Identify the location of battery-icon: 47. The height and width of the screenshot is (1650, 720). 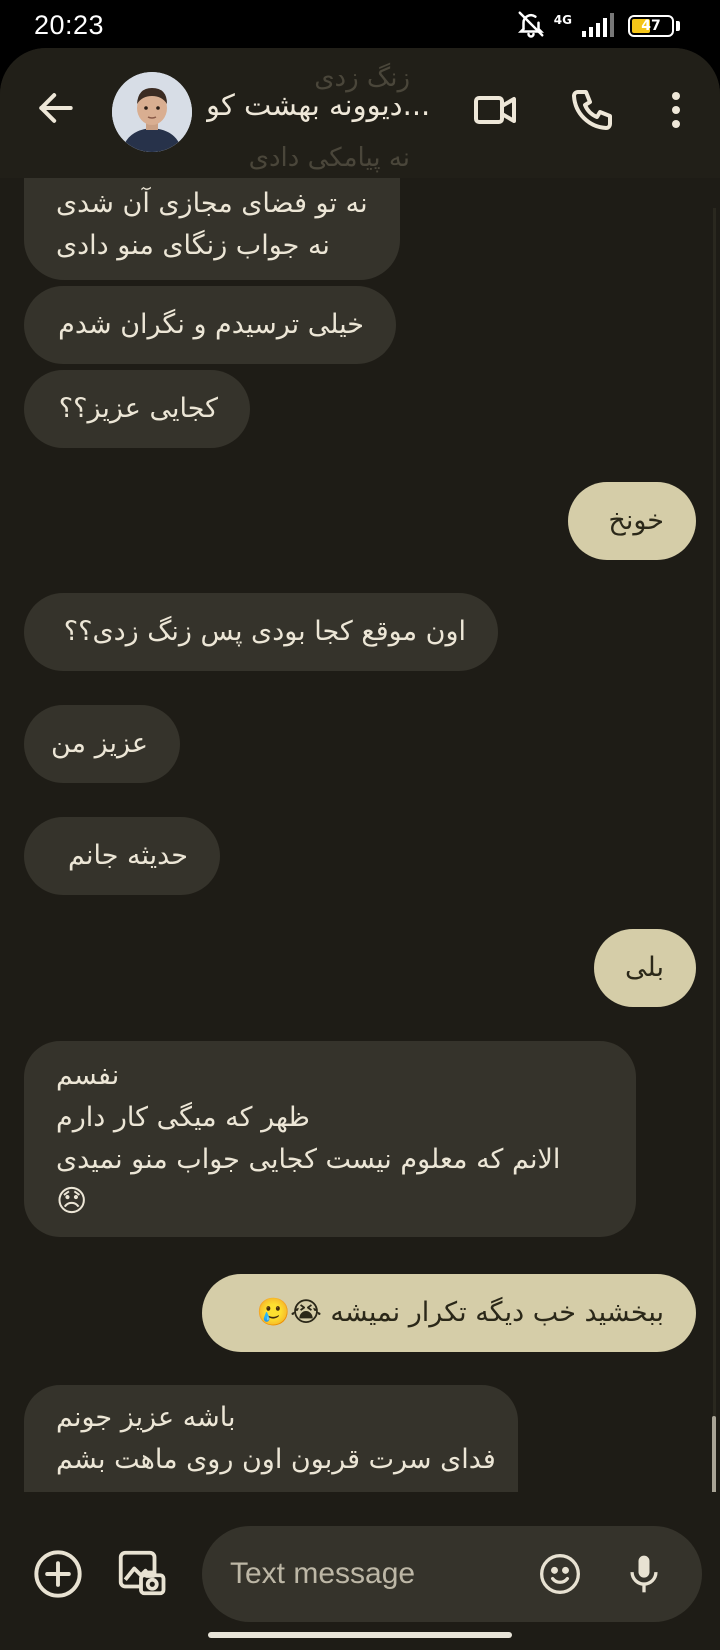
(651, 26).